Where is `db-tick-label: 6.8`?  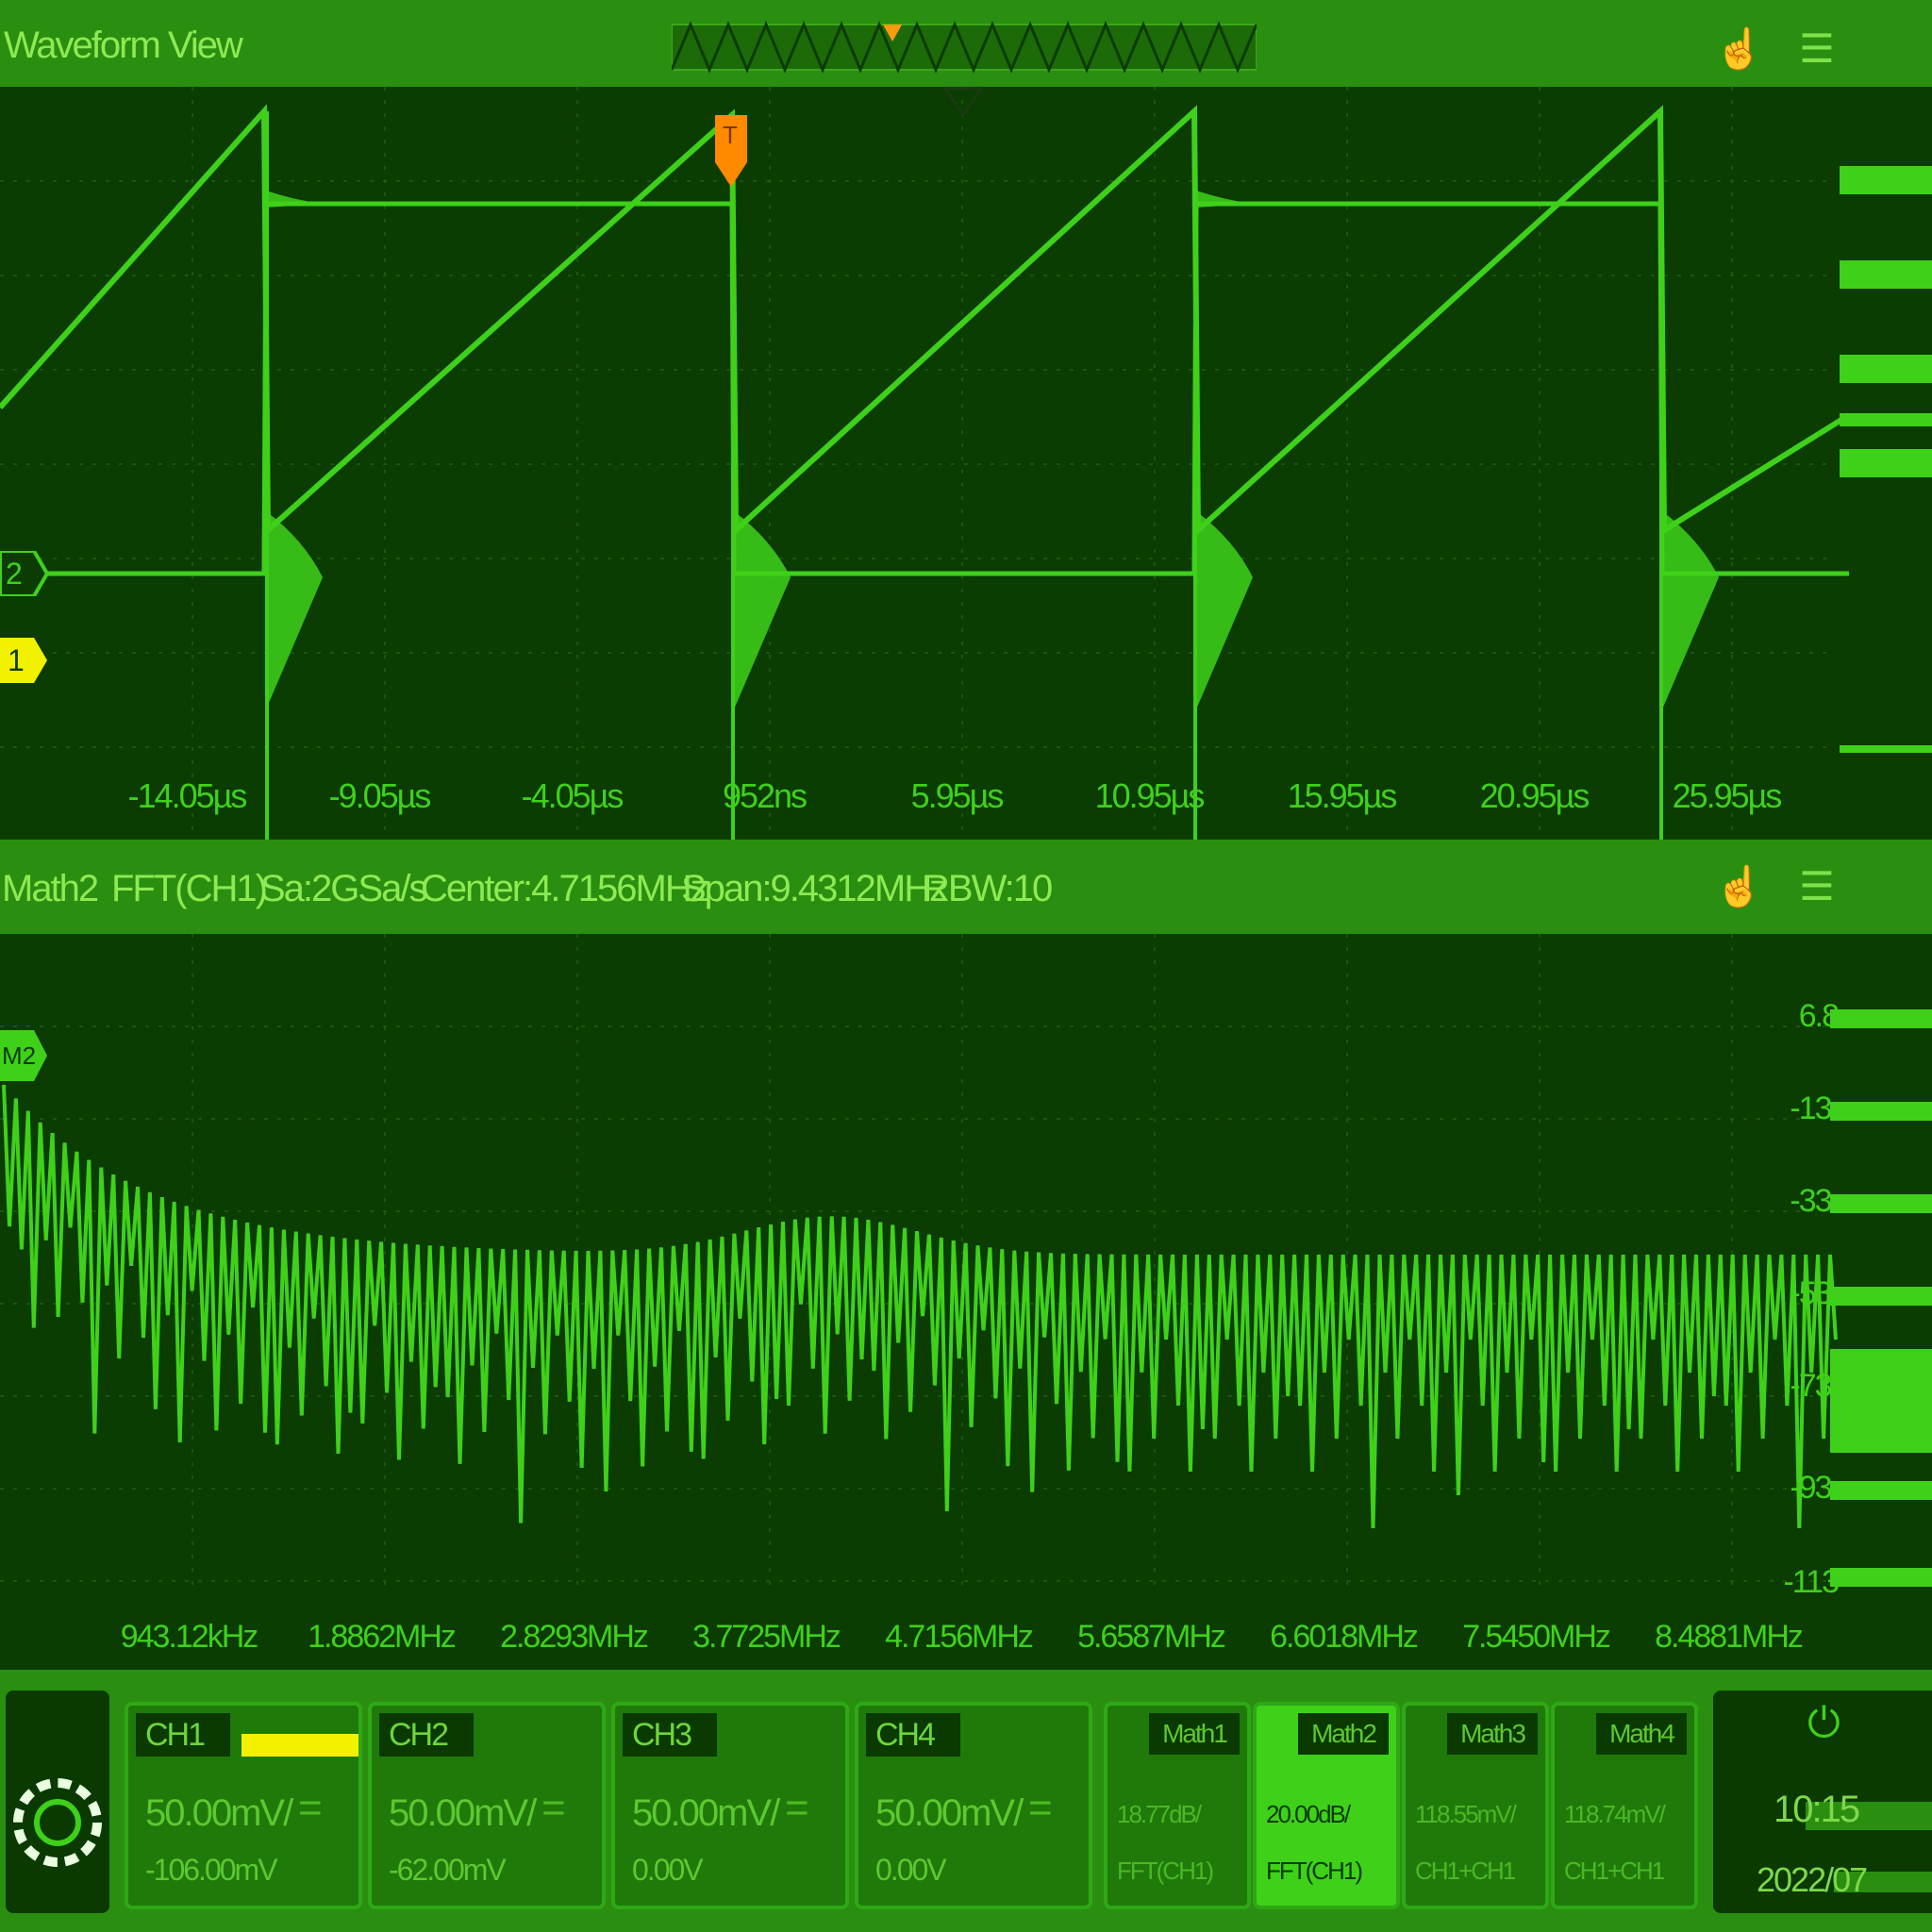
db-tick-label: 6.8 is located at coordinates (1819, 1016).